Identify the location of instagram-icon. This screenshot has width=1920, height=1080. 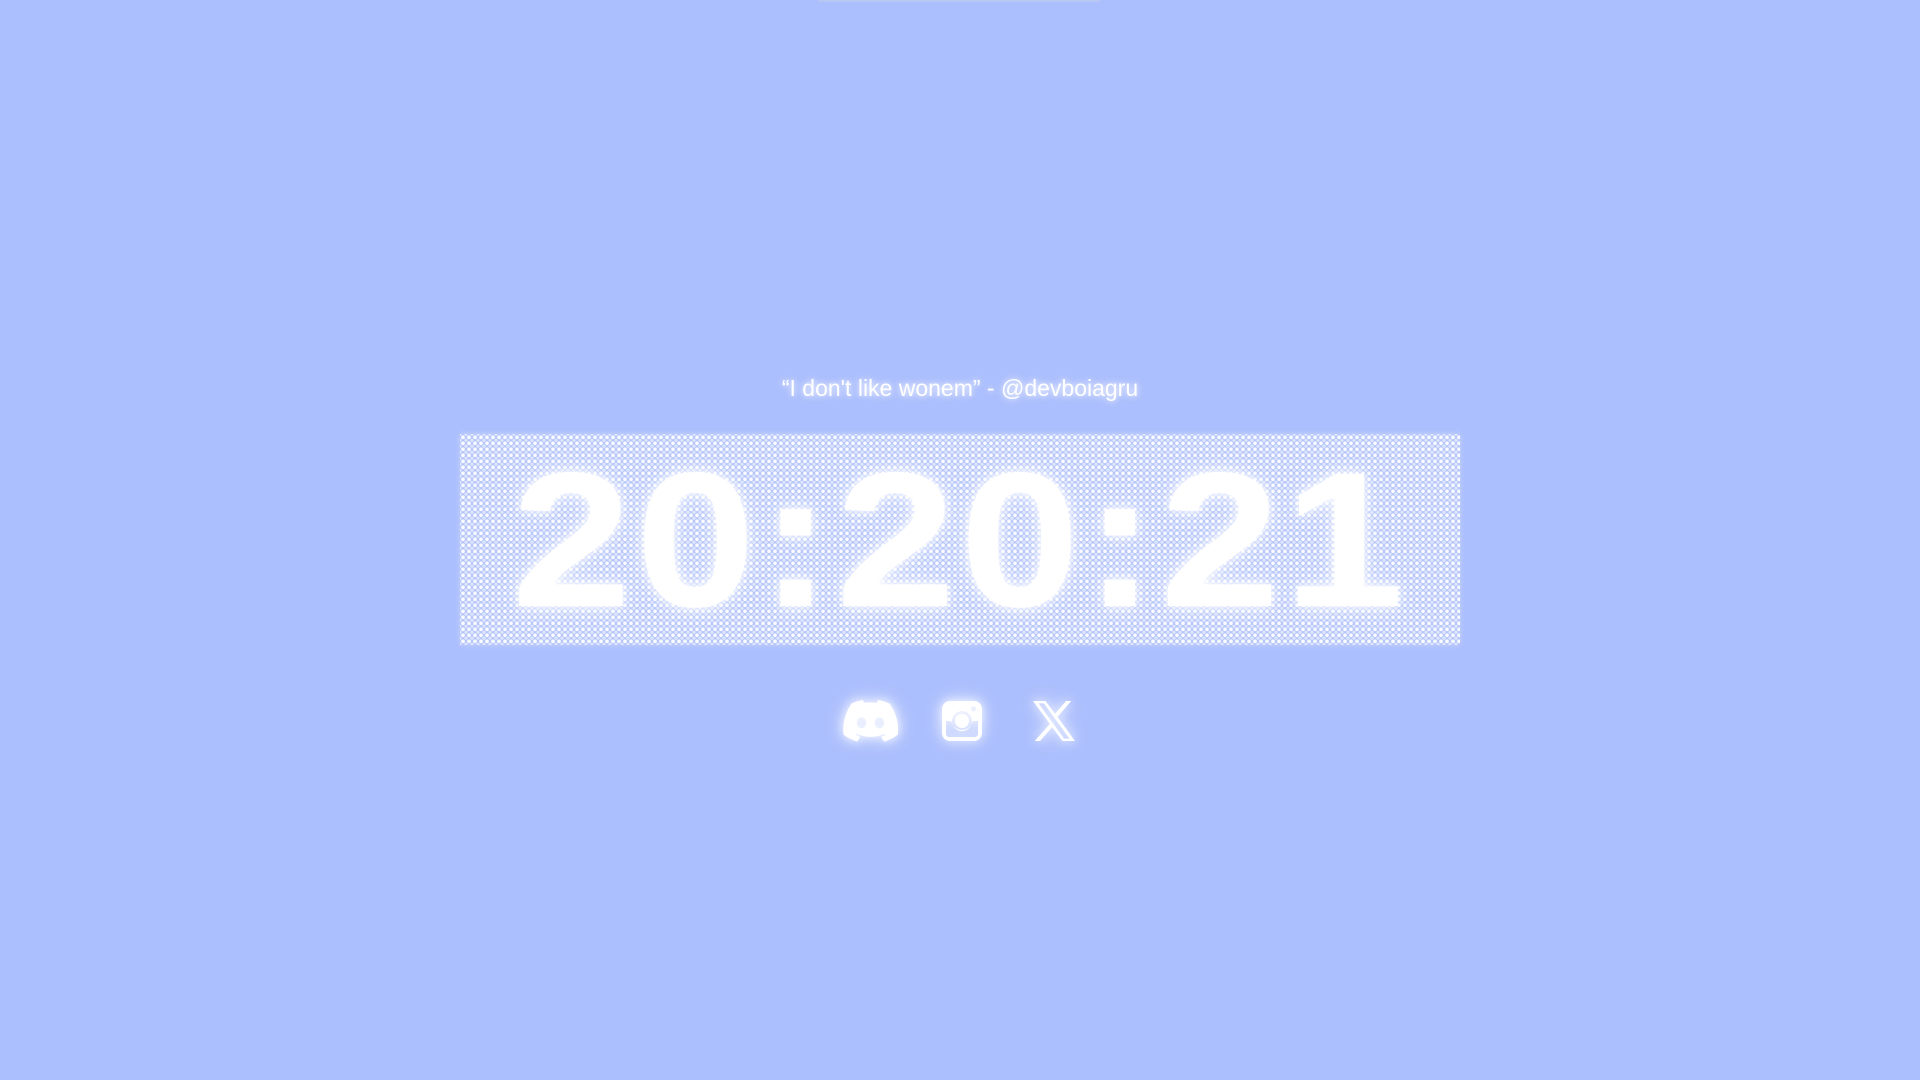
(962, 721).